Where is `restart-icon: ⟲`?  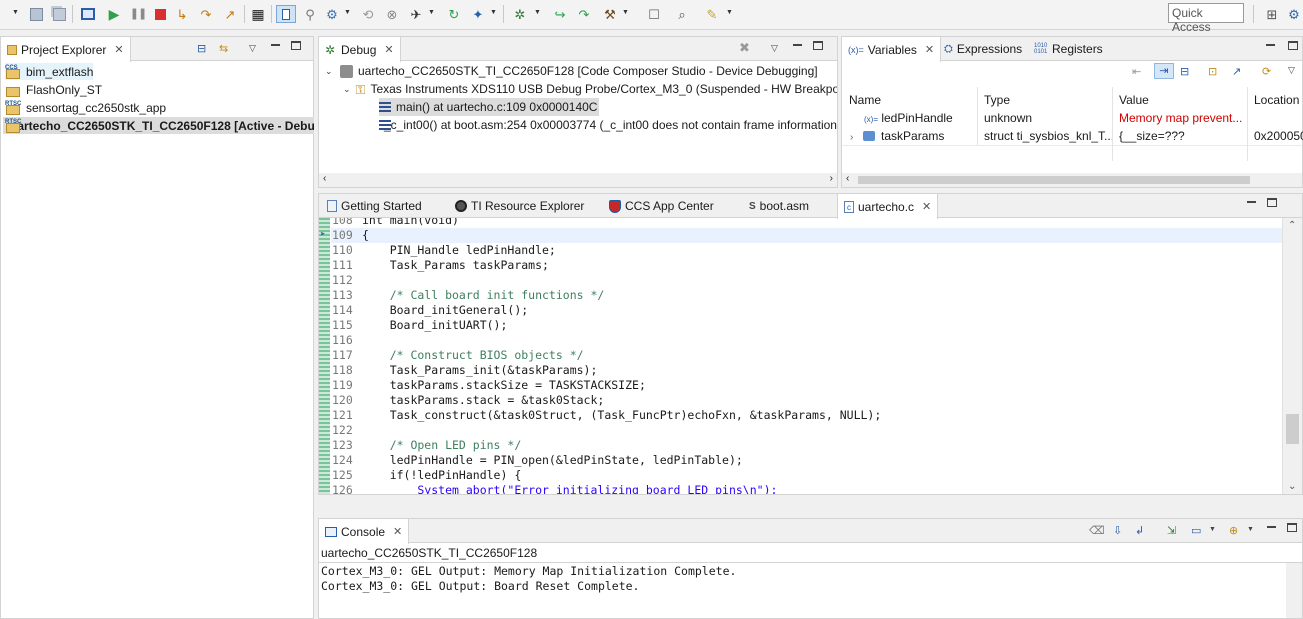
restart-icon: ⟲ is located at coordinates (368, 14).